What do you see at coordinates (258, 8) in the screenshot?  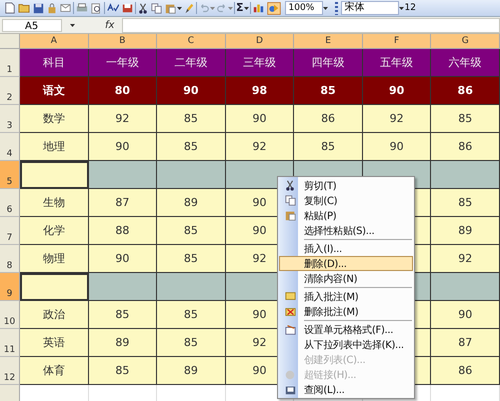 I see `chart-icon` at bounding box center [258, 8].